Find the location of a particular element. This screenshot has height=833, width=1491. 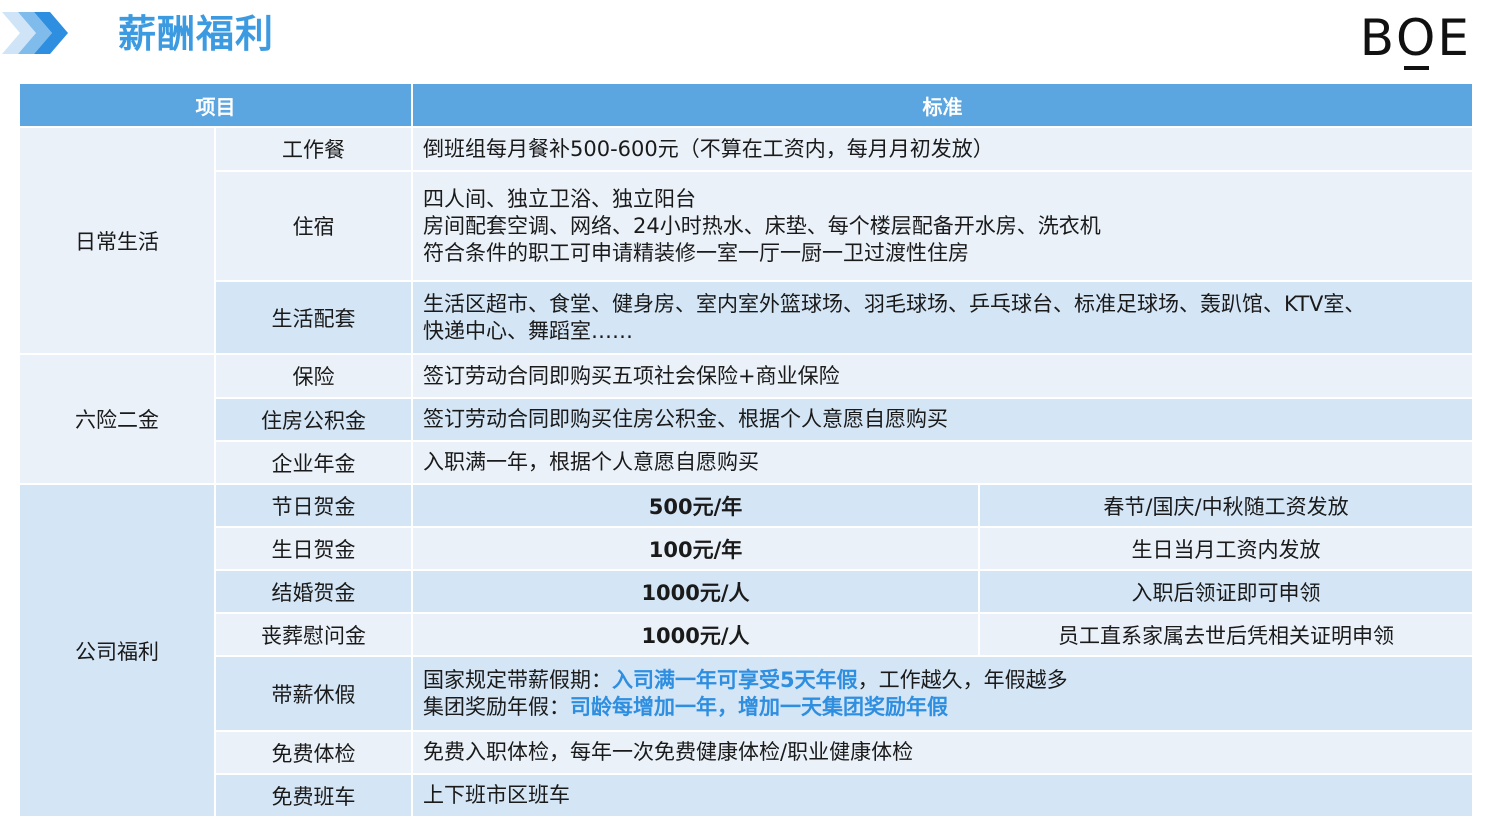

item-cell: 免费体检 is located at coordinates (313, 752).